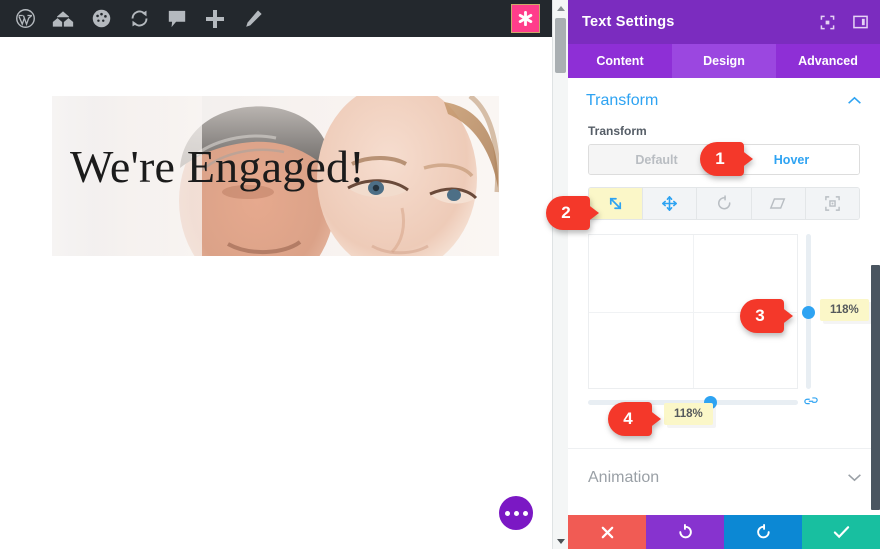 The width and height of the screenshot is (880, 549). What do you see at coordinates (670, 203) in the screenshot?
I see `translate-move-icon` at bounding box center [670, 203].